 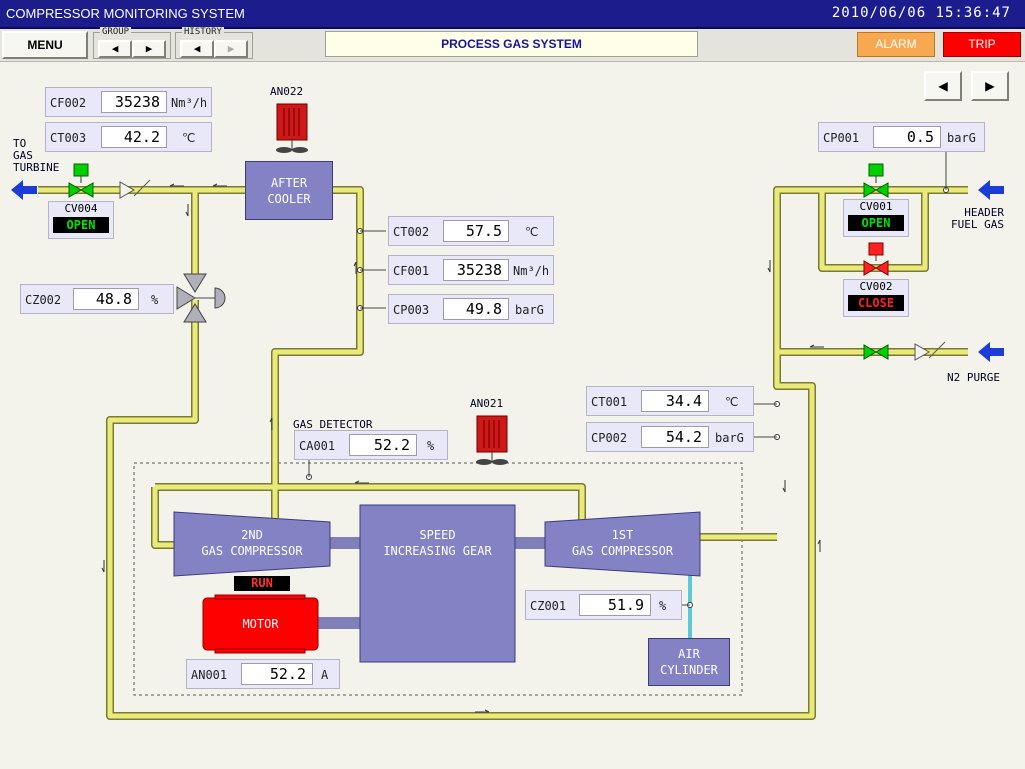 I want to click on instrument-ct002: CT002 57.5 ℃, so click(x=471, y=231).